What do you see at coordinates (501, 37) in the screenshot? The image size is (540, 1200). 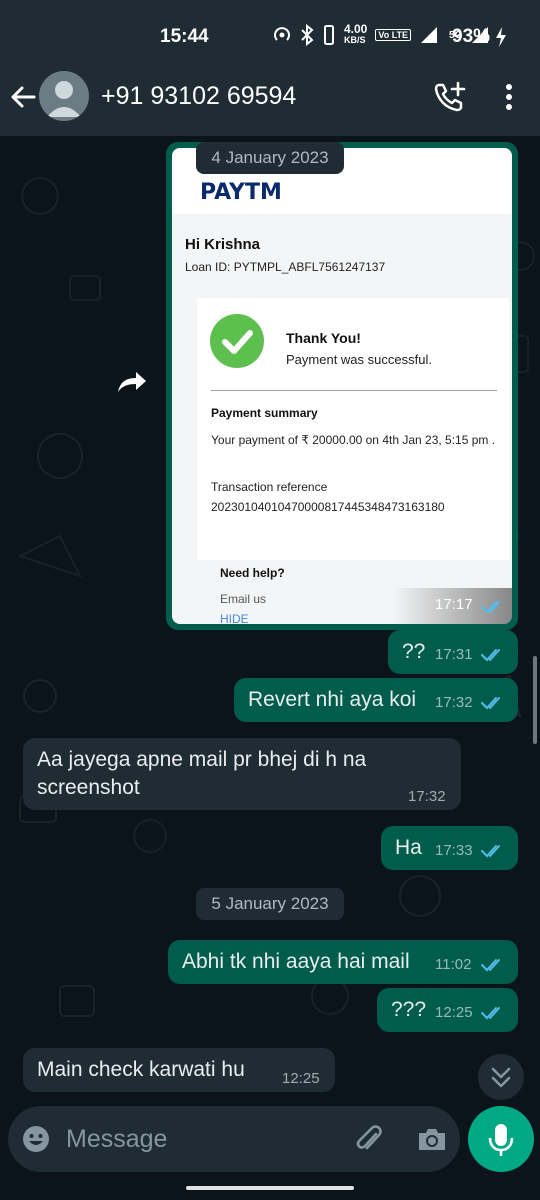 I see `charging-icon` at bounding box center [501, 37].